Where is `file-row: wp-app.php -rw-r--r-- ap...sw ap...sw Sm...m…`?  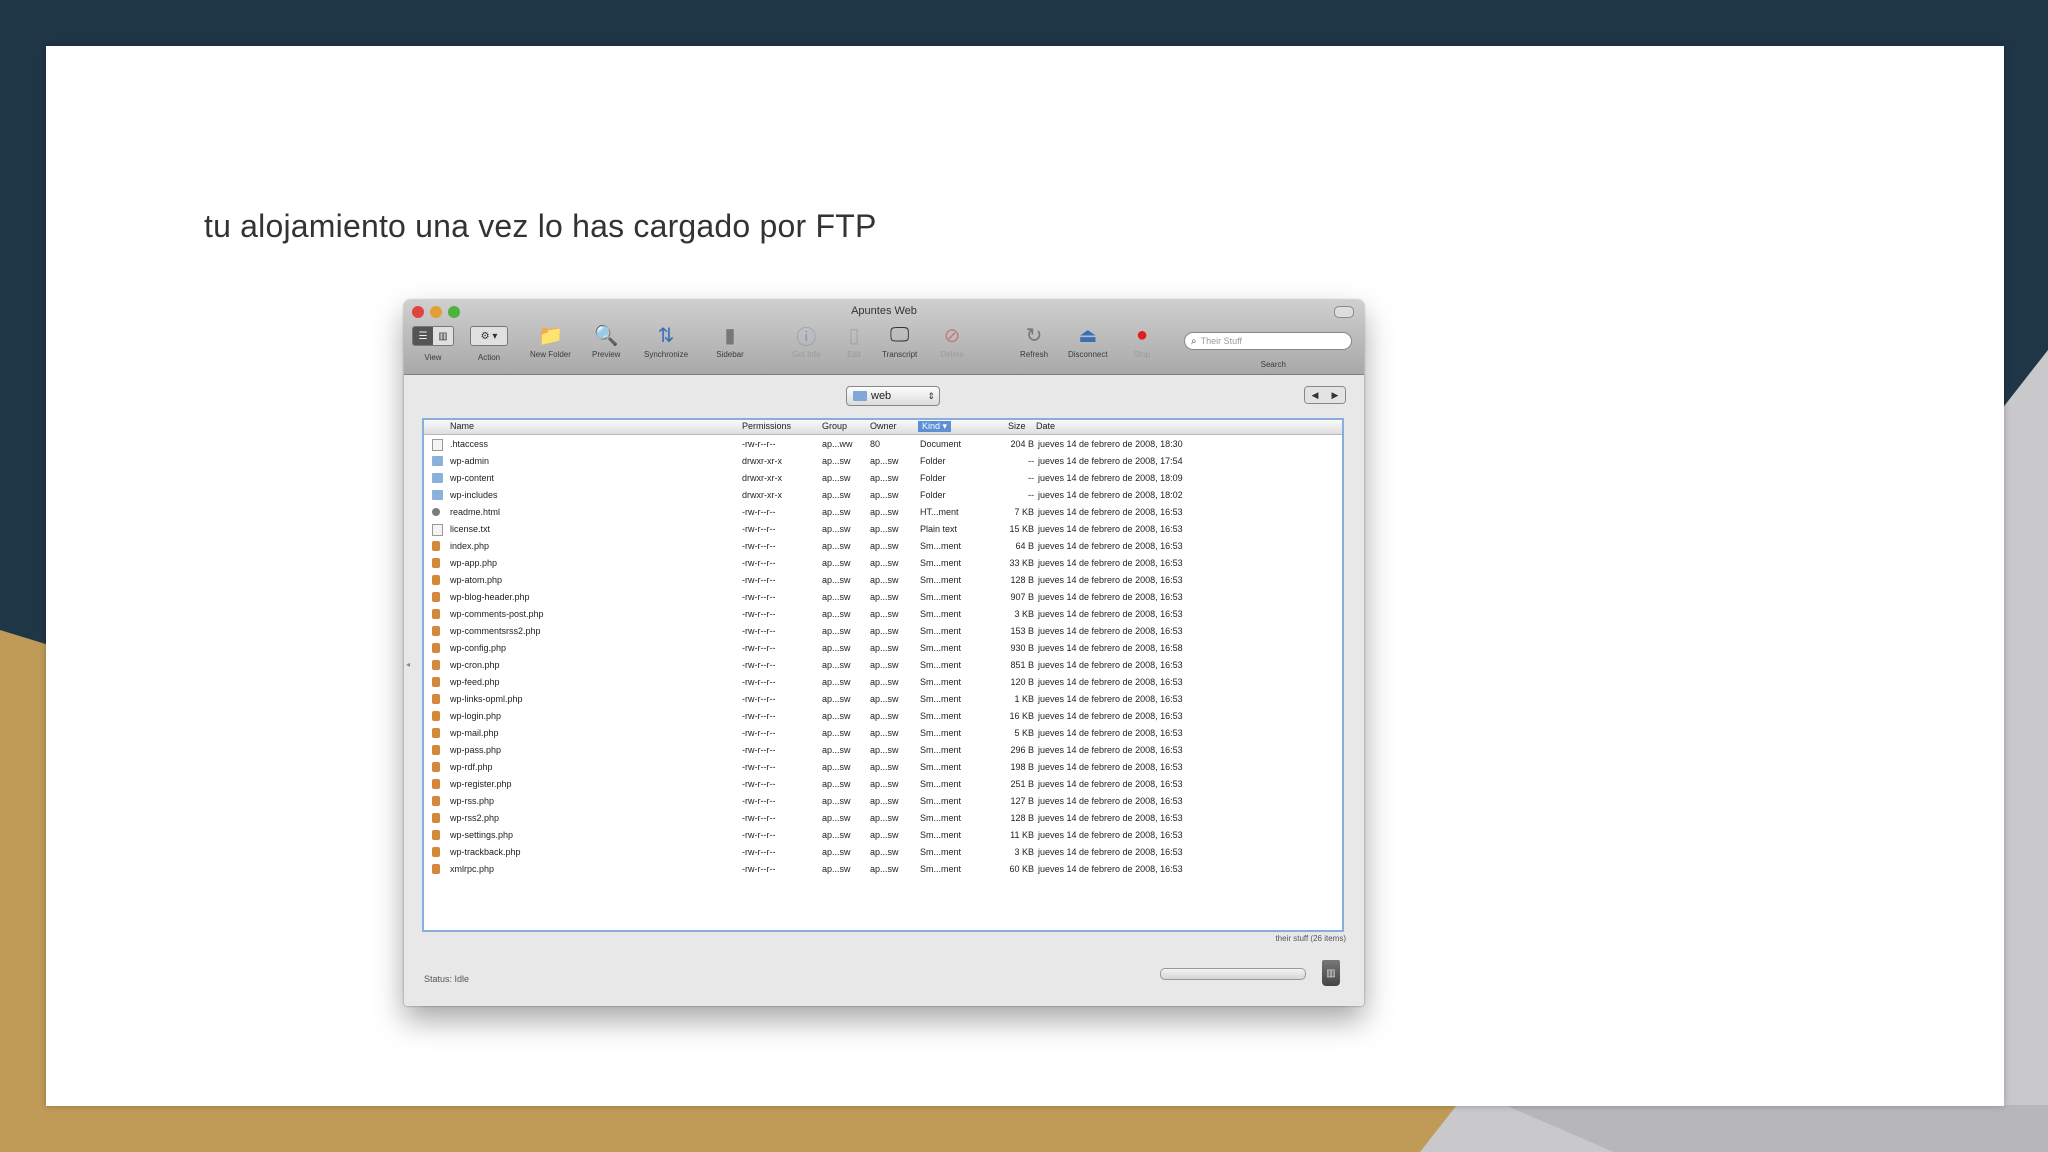 file-row: wp-app.php -rw-r--r-- ap...sw ap...sw Sm...m… is located at coordinates (883, 563).